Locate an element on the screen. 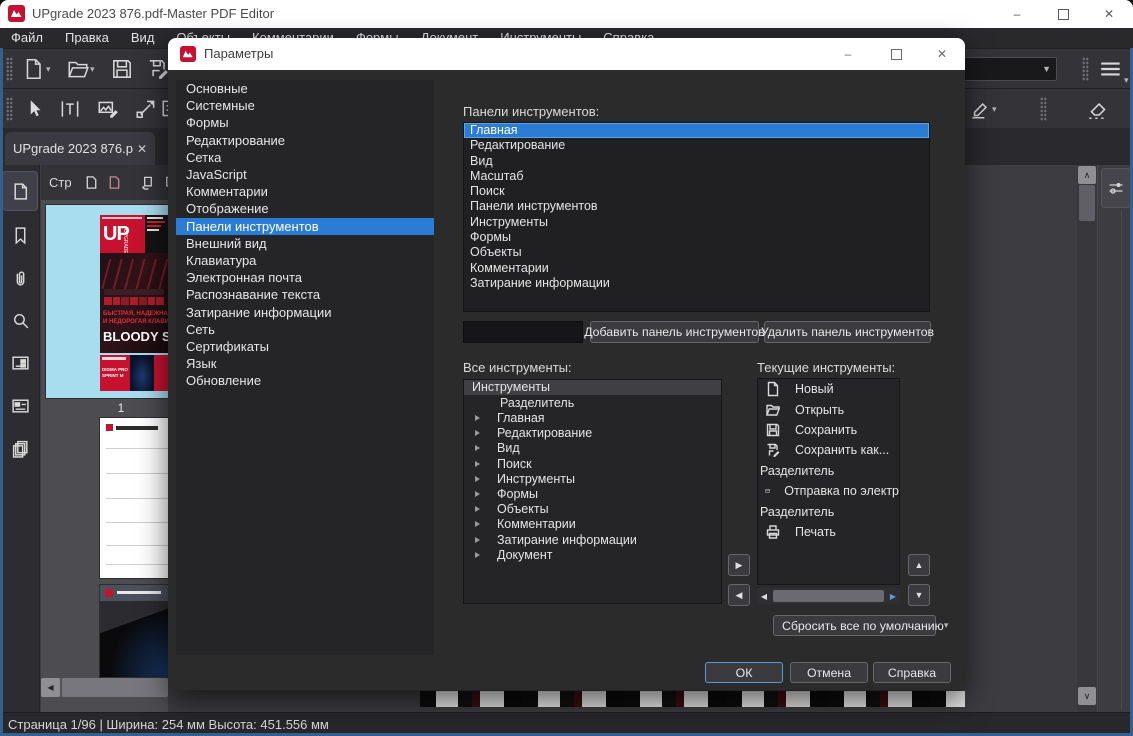 The width and height of the screenshot is (1133, 736). edit-text-tool-button is located at coordinates (70, 109).